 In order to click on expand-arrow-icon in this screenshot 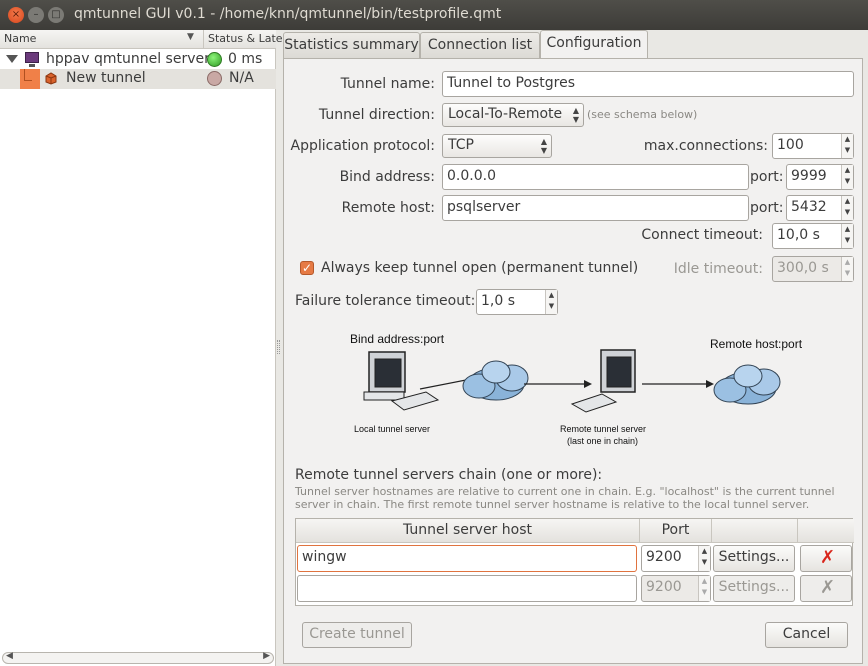, I will do `click(12, 59)`.